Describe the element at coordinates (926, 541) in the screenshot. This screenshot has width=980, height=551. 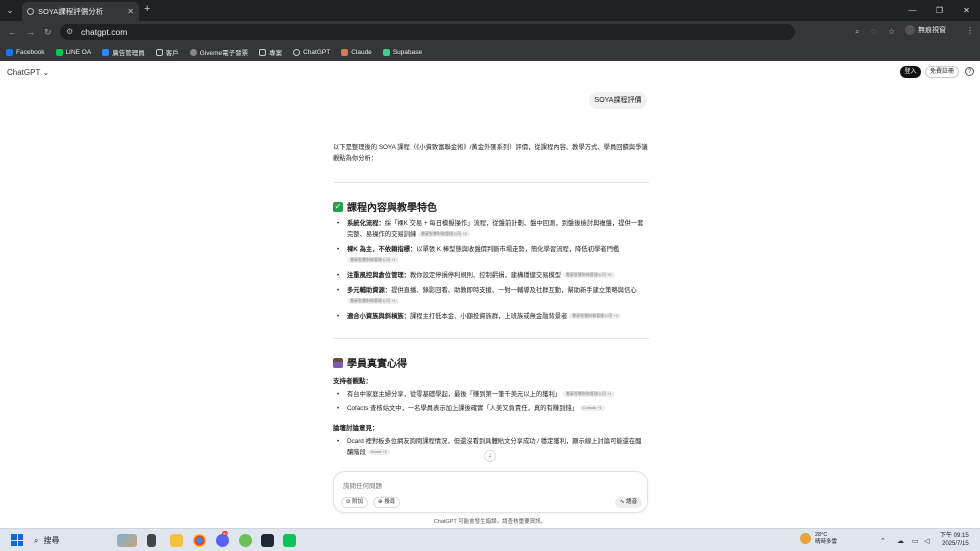
I see `volume-icon: ◁` at that location.